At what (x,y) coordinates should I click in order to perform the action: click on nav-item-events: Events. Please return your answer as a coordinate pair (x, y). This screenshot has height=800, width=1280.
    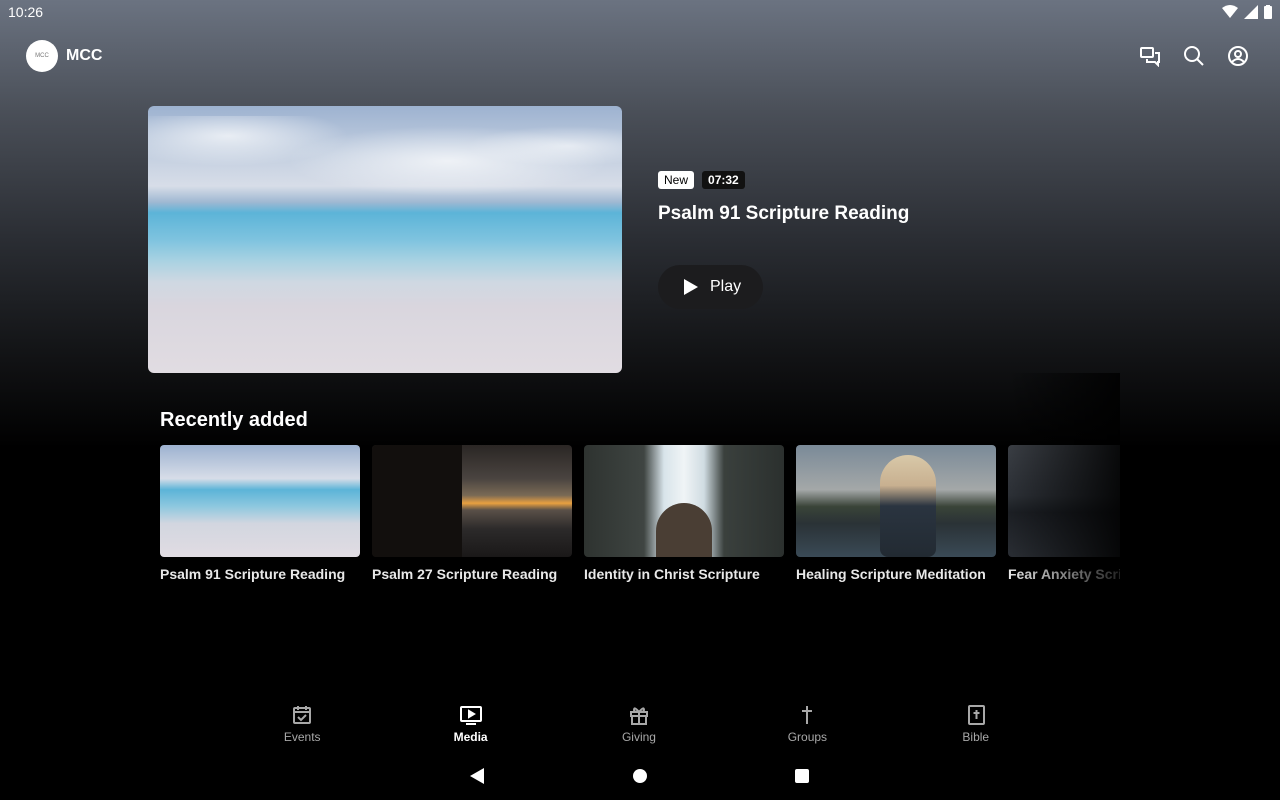
    Looking at the image, I should click on (302, 726).